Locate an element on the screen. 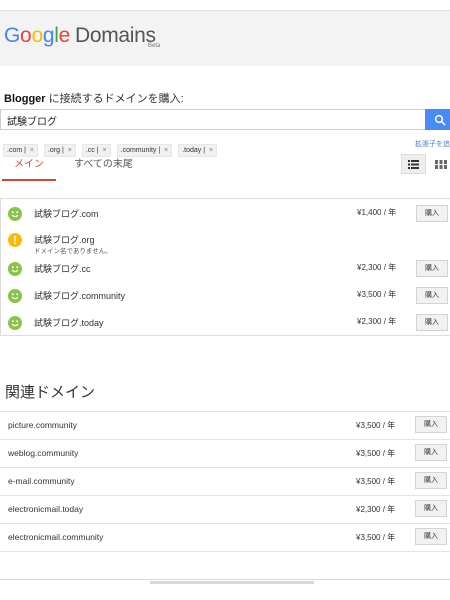  grid-view-toggle is located at coordinates (441, 164).